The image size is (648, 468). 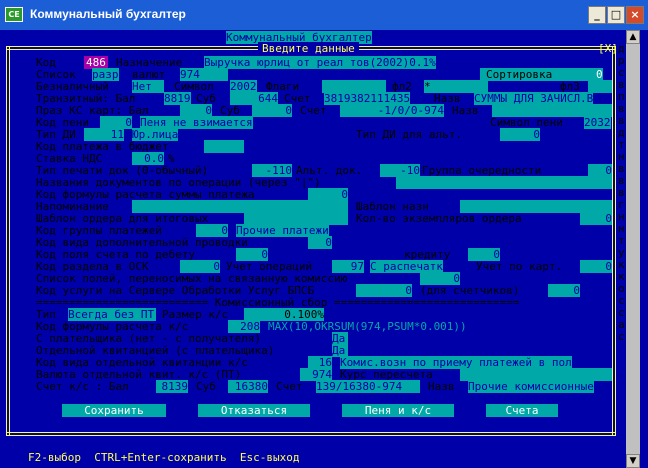 What do you see at coordinates (311, 434) in the screenshot?
I see `dialog-frame-bottom` at bounding box center [311, 434].